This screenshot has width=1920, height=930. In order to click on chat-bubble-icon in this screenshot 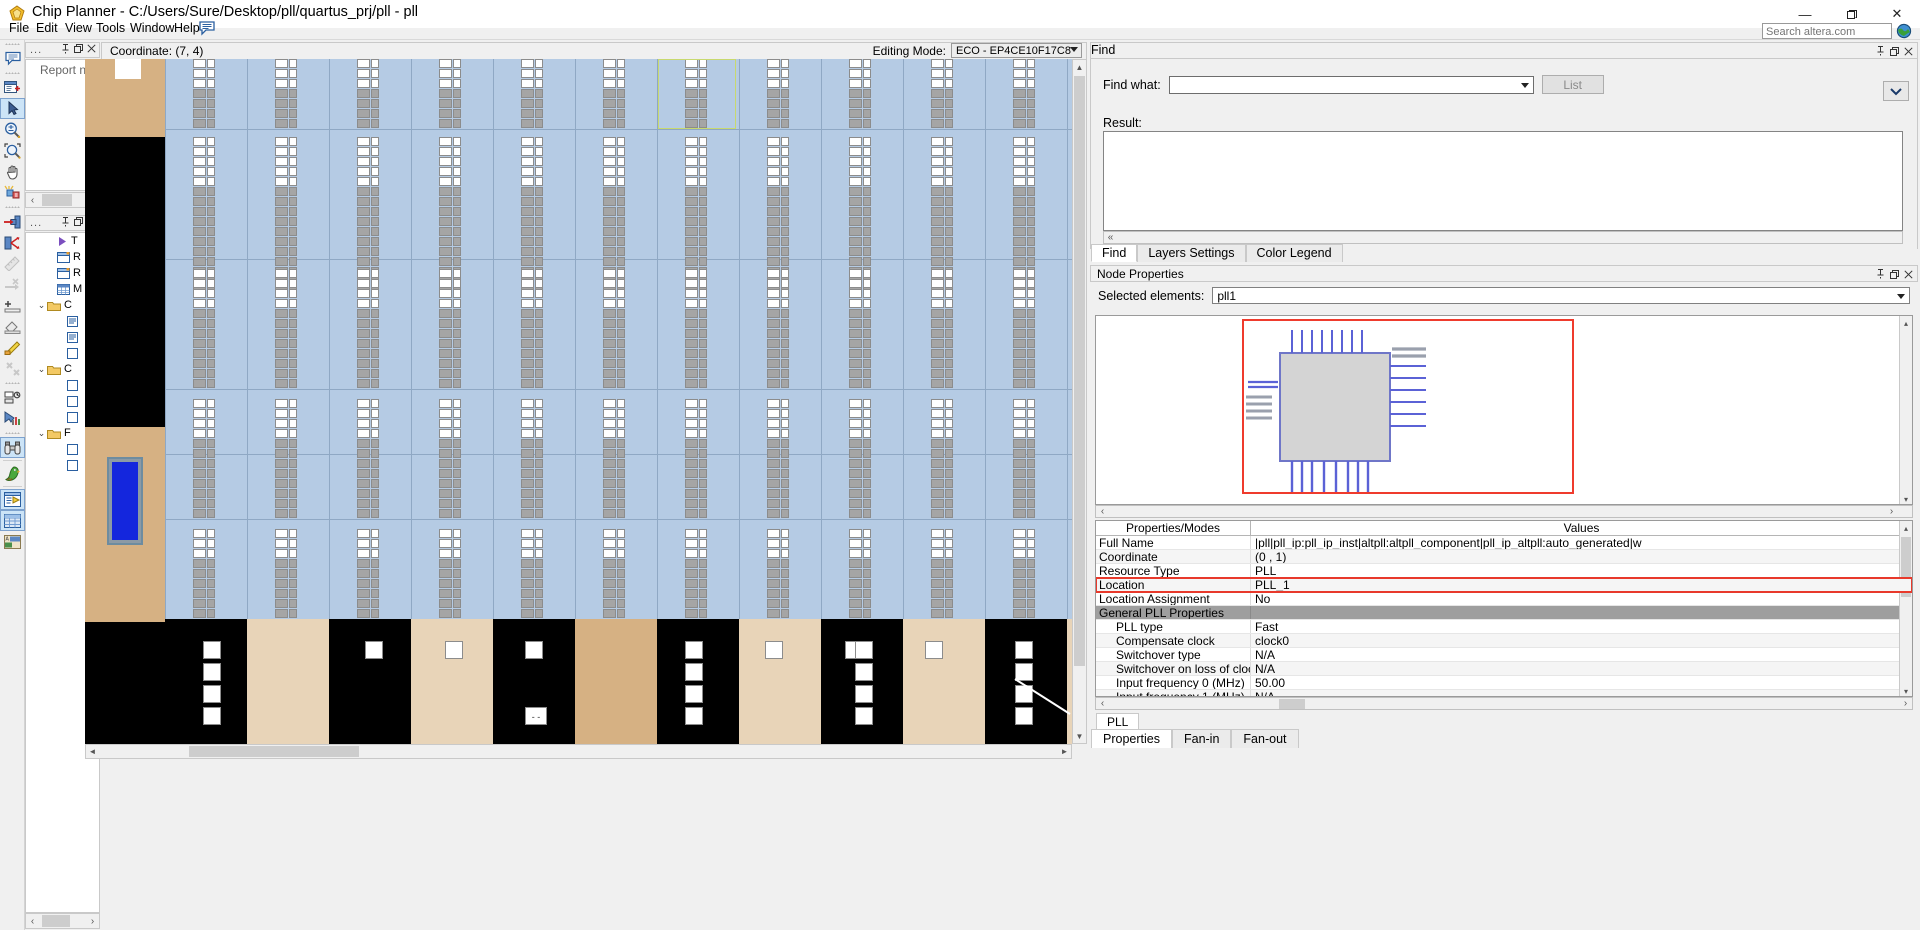, I will do `click(12, 58)`.